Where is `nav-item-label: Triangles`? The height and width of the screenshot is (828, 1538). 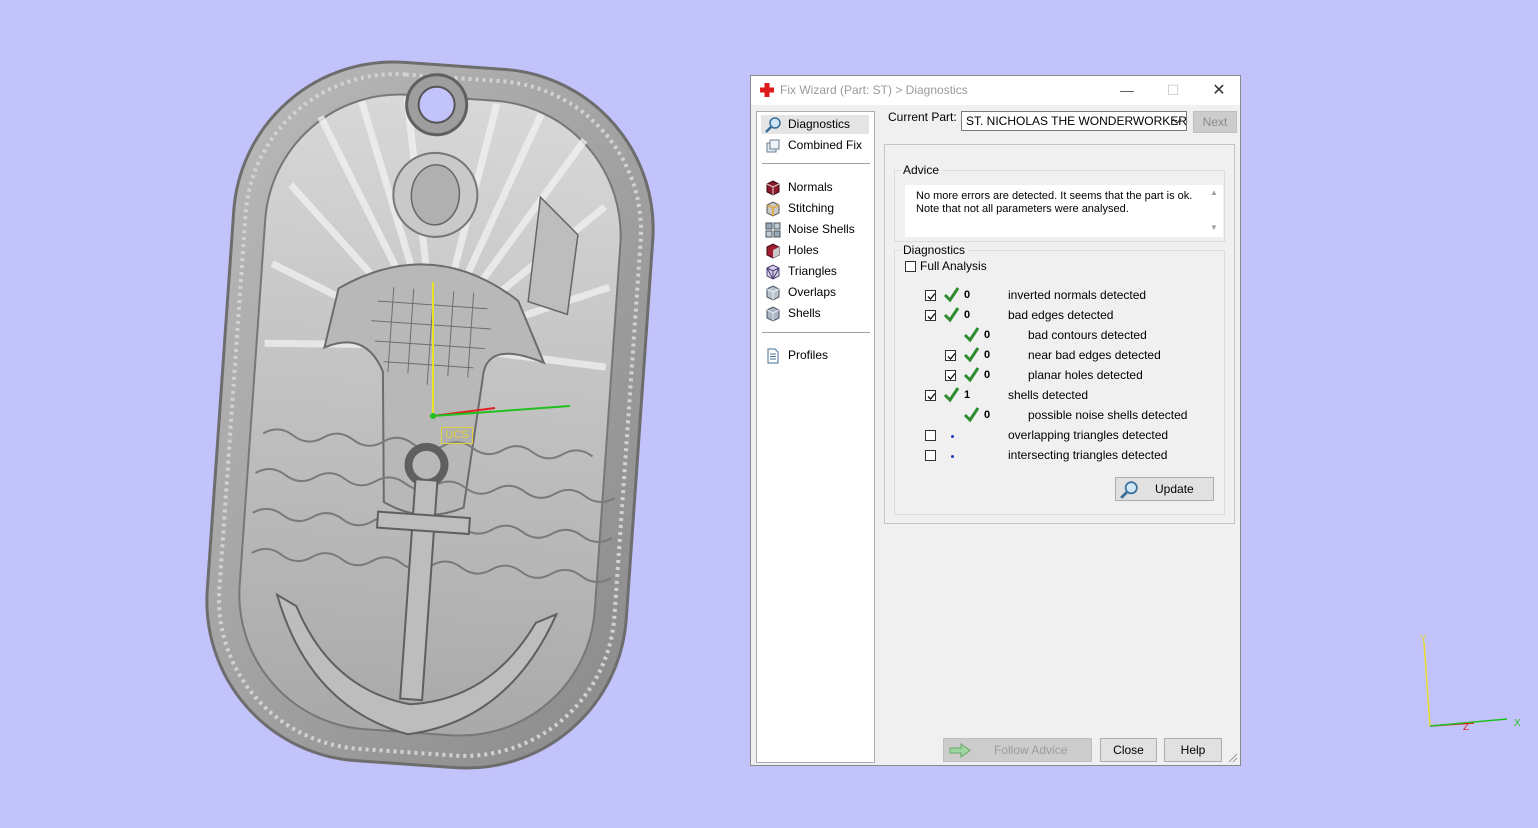
nav-item-label: Triangles is located at coordinates (812, 271).